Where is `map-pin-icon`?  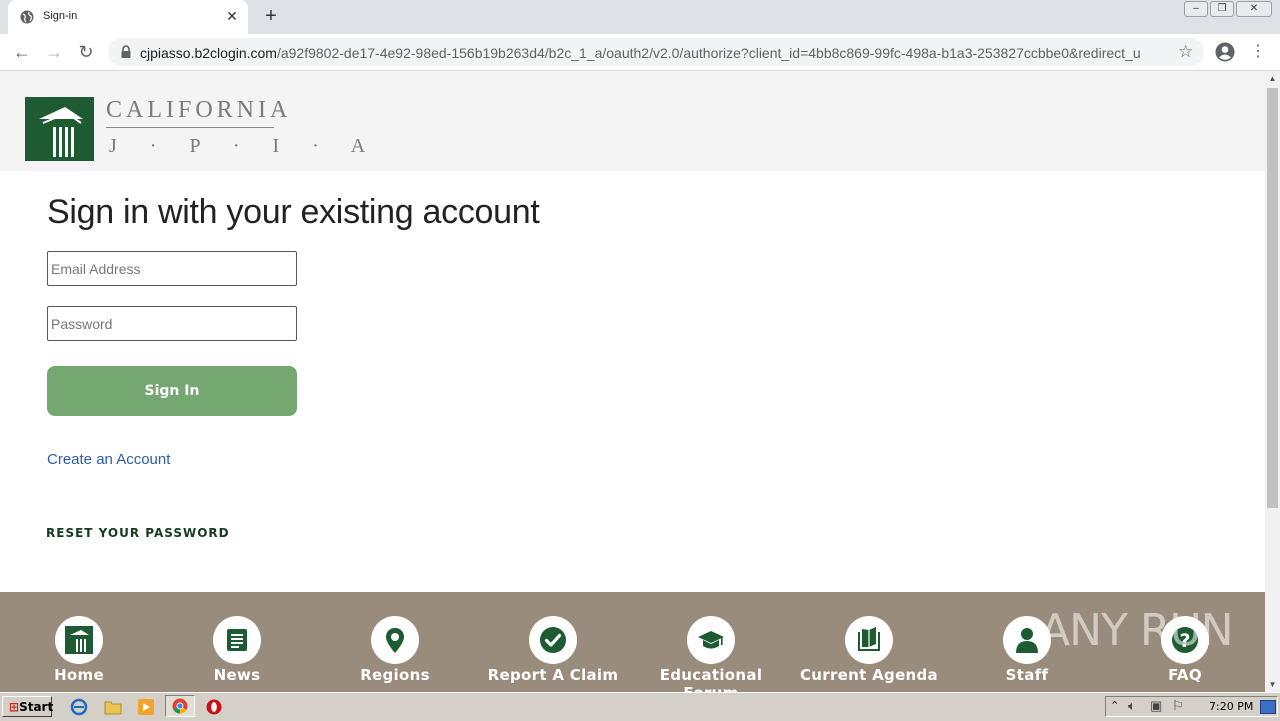
map-pin-icon is located at coordinates (395, 640).